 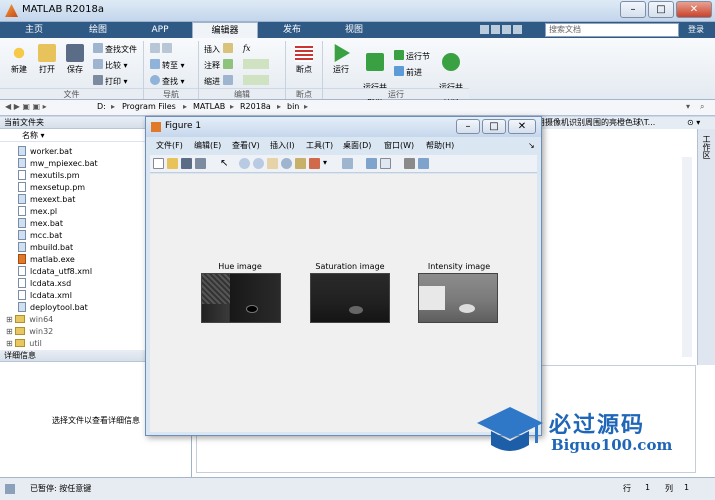 I want to click on rotate-3d-icon, so click(x=286, y=163).